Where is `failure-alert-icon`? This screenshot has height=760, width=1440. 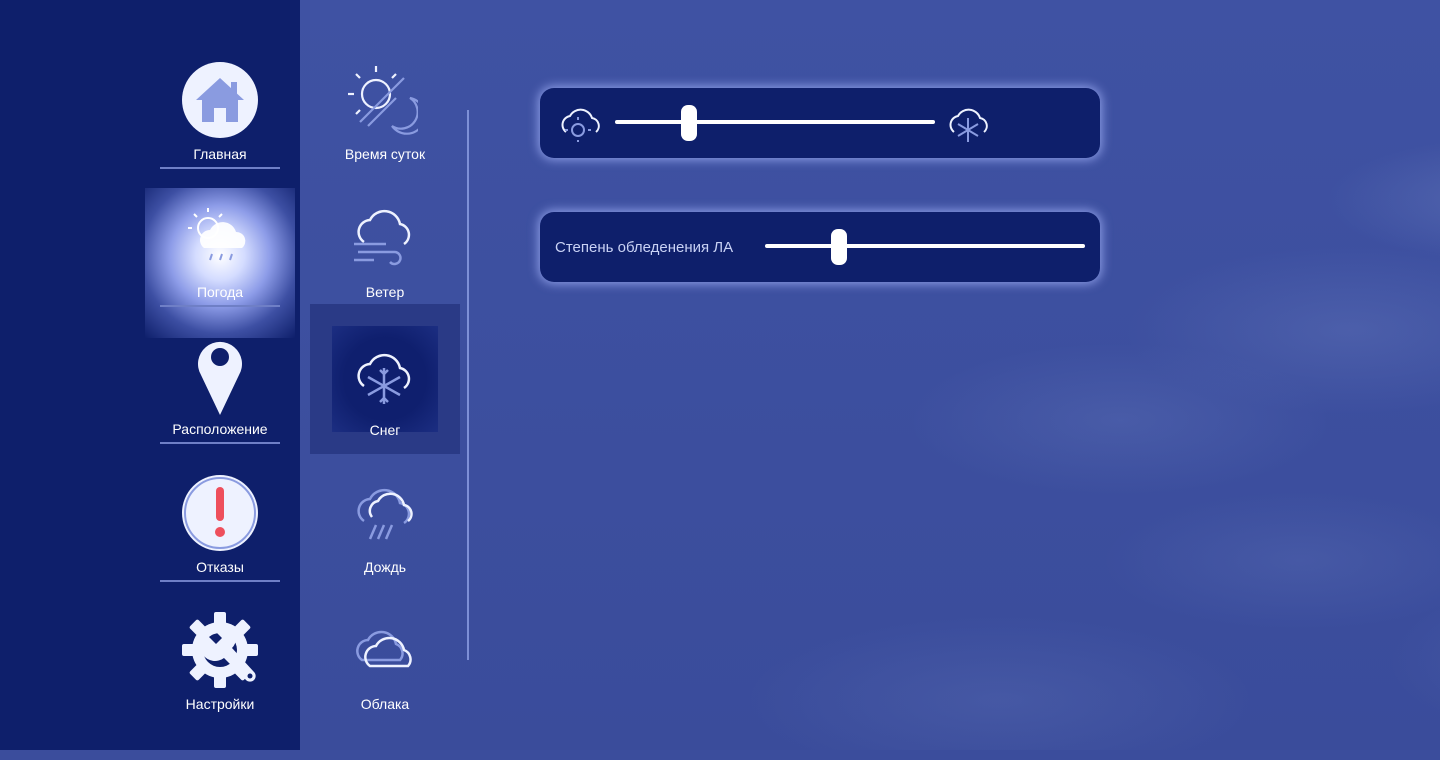 failure-alert-icon is located at coordinates (220, 513).